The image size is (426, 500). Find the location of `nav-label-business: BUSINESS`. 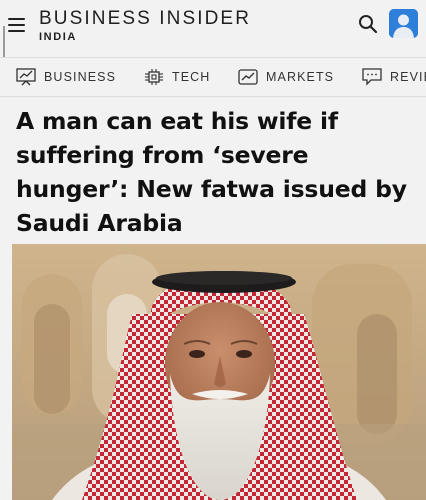

nav-label-business: BUSINESS is located at coordinates (80, 77).